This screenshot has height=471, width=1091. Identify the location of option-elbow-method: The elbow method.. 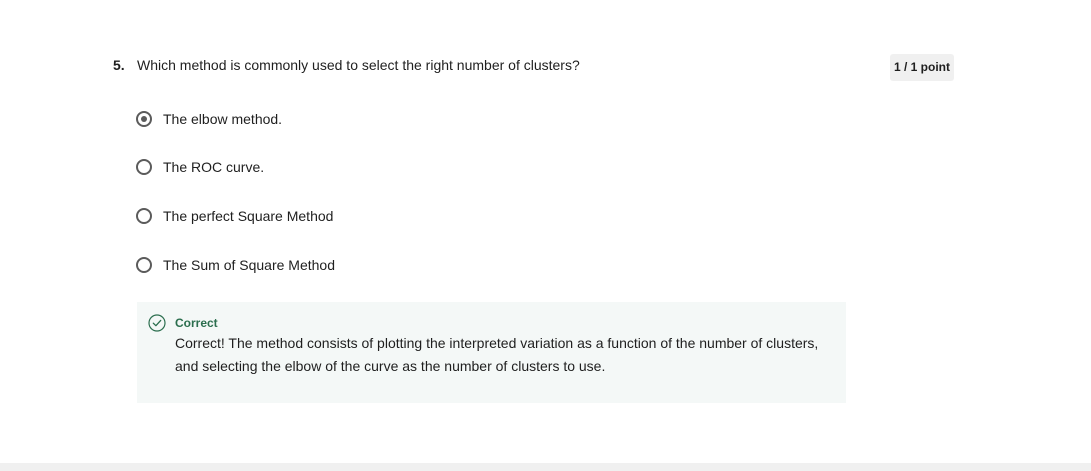
(209, 119).